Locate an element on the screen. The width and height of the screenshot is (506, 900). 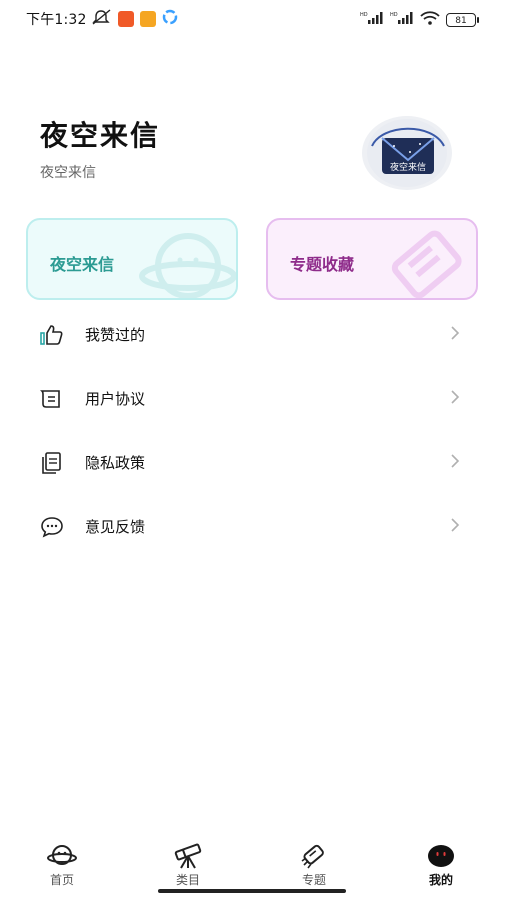
planet-decor-icon is located at coordinates (187, 262).